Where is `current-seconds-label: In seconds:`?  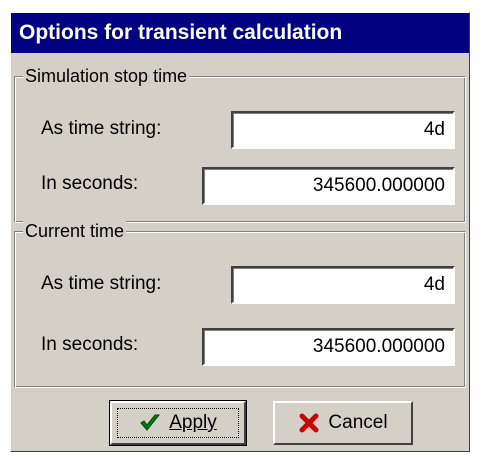
current-seconds-label: In seconds: is located at coordinates (90, 344).